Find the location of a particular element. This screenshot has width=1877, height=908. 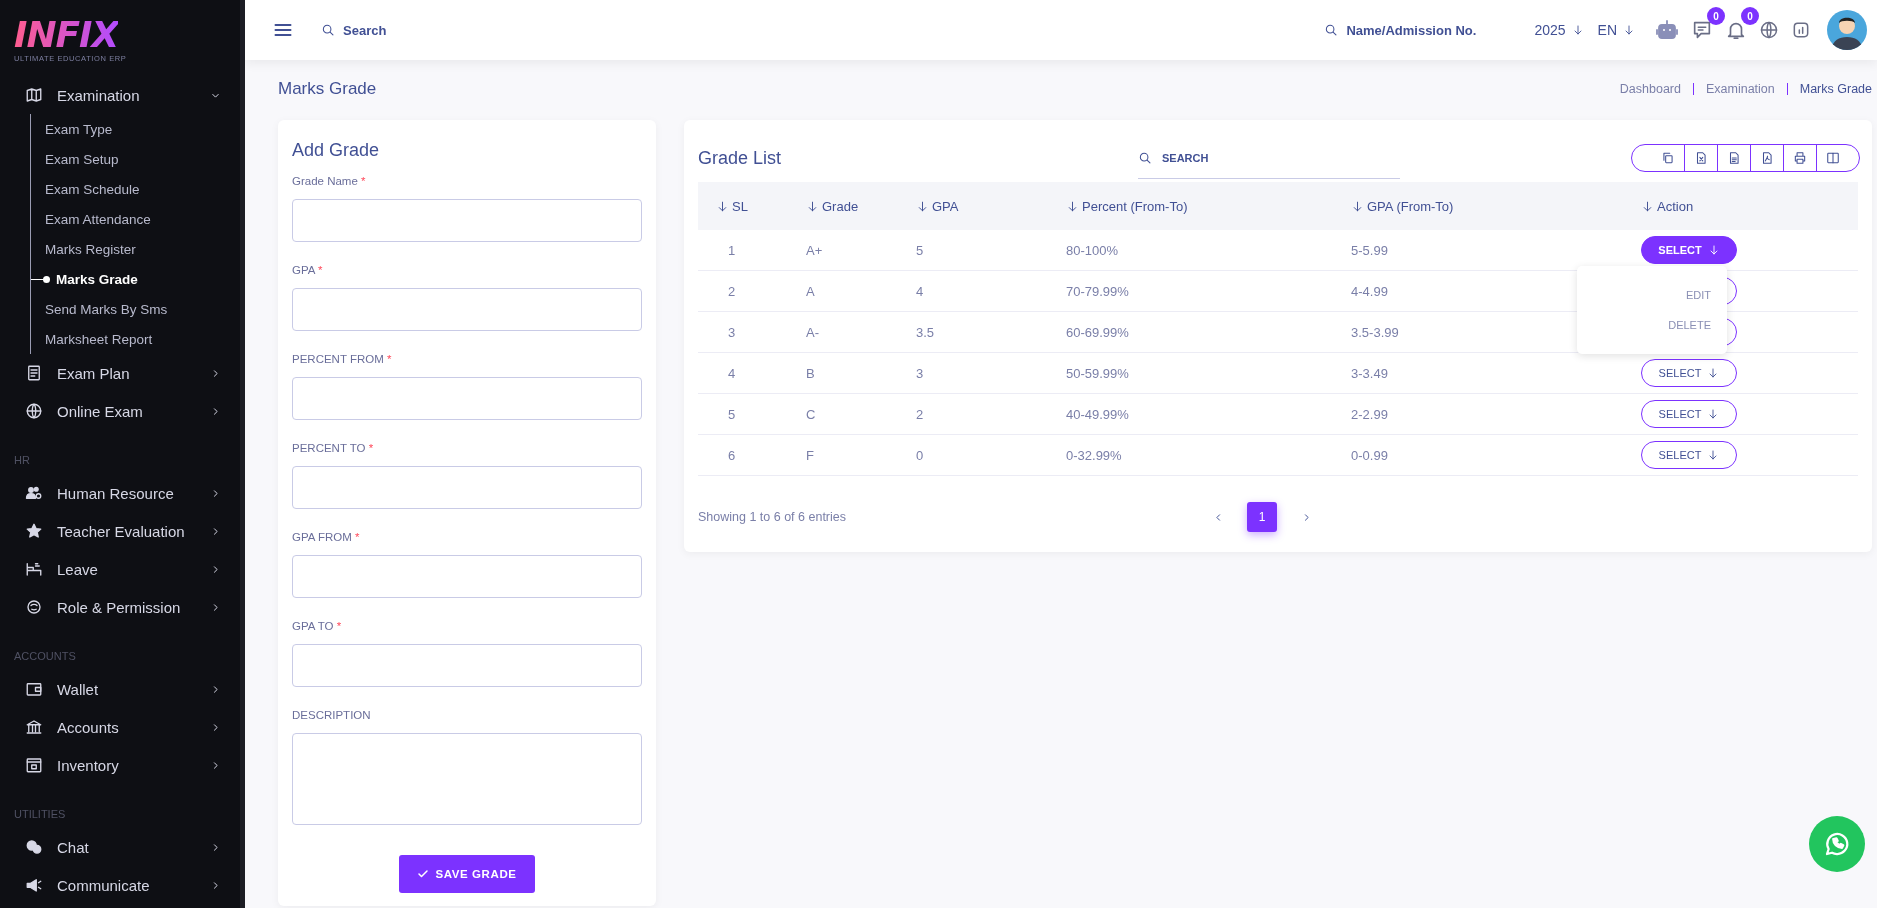

table-cell: 3.5-3.99 is located at coordinates (1375, 332).